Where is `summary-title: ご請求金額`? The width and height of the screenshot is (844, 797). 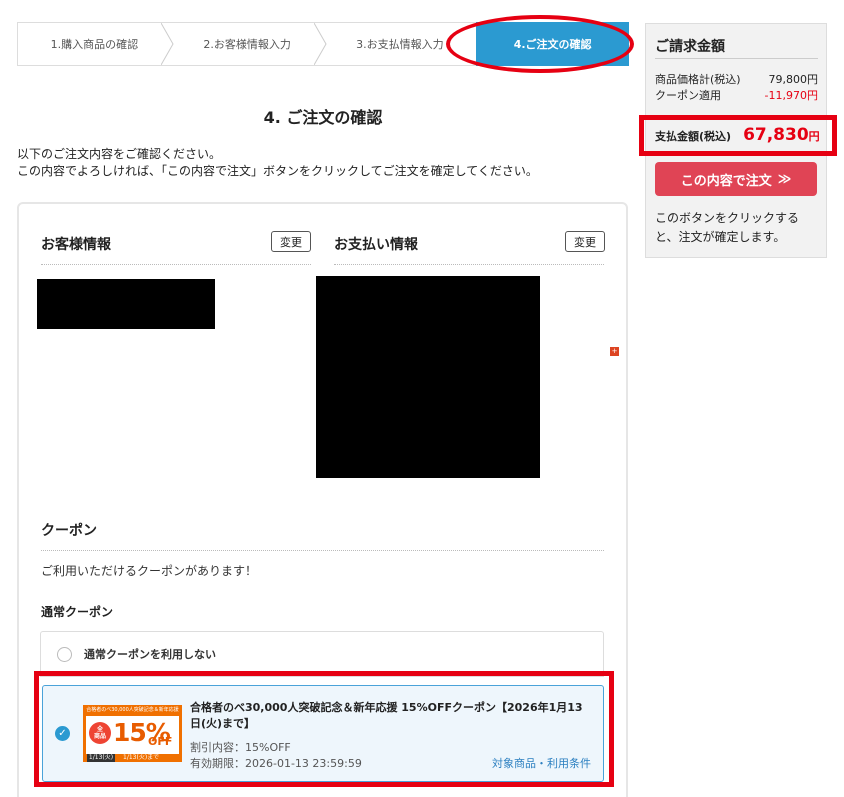 summary-title: ご請求金額 is located at coordinates (690, 47).